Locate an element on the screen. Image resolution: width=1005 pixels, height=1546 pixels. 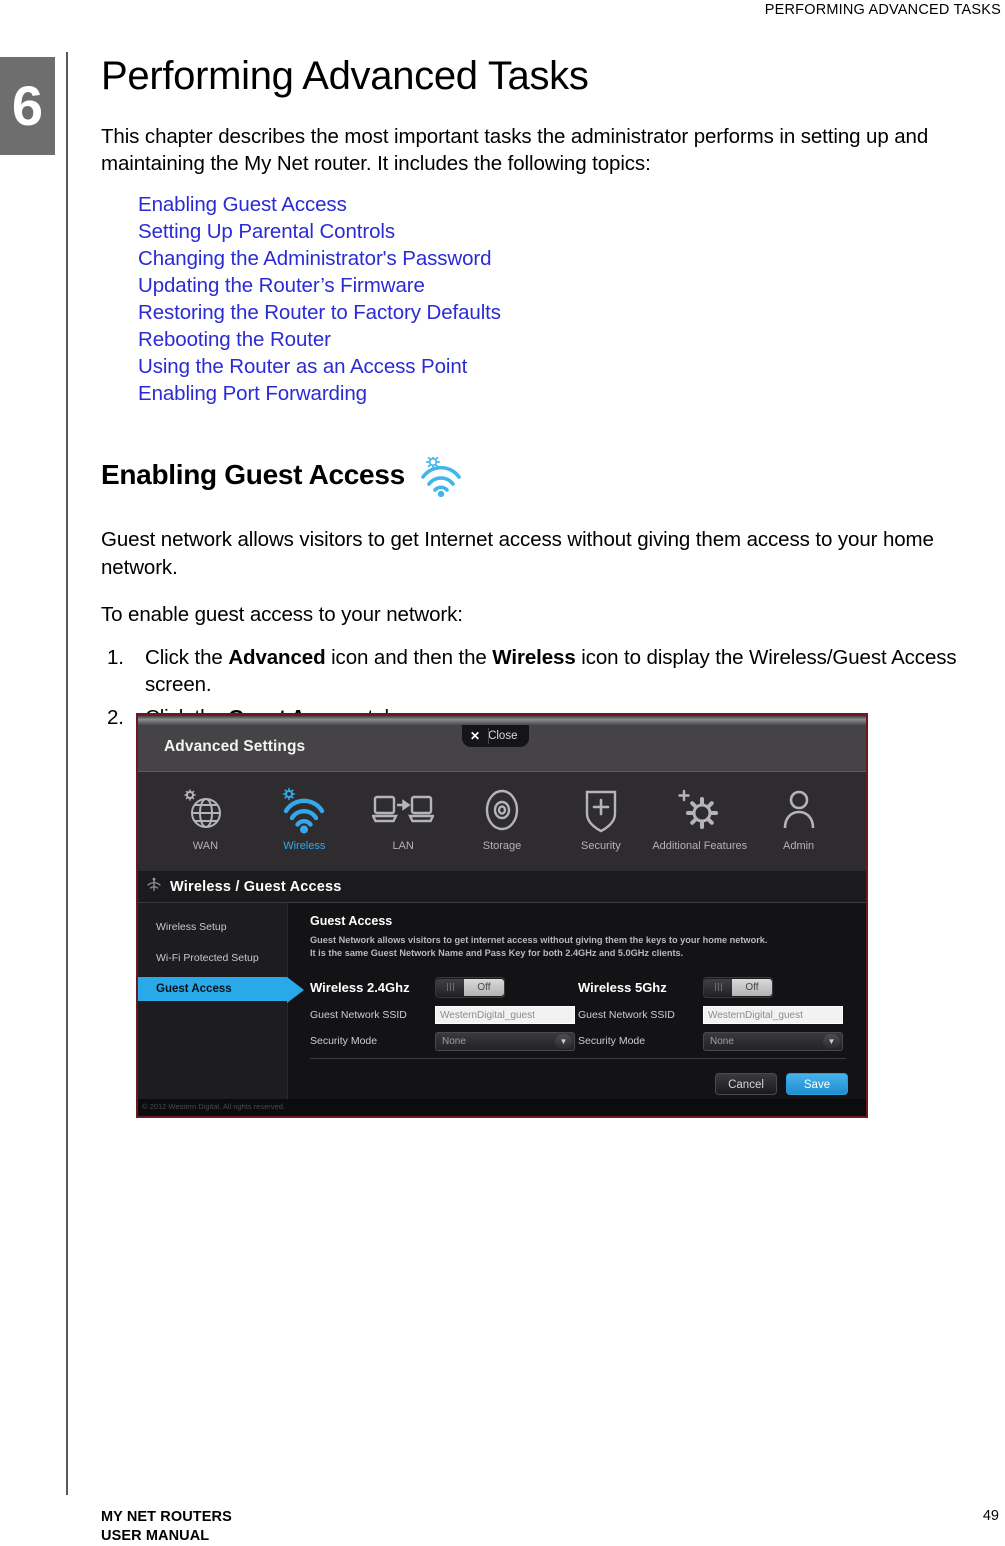
close-divider is located at coordinates (488, 736).